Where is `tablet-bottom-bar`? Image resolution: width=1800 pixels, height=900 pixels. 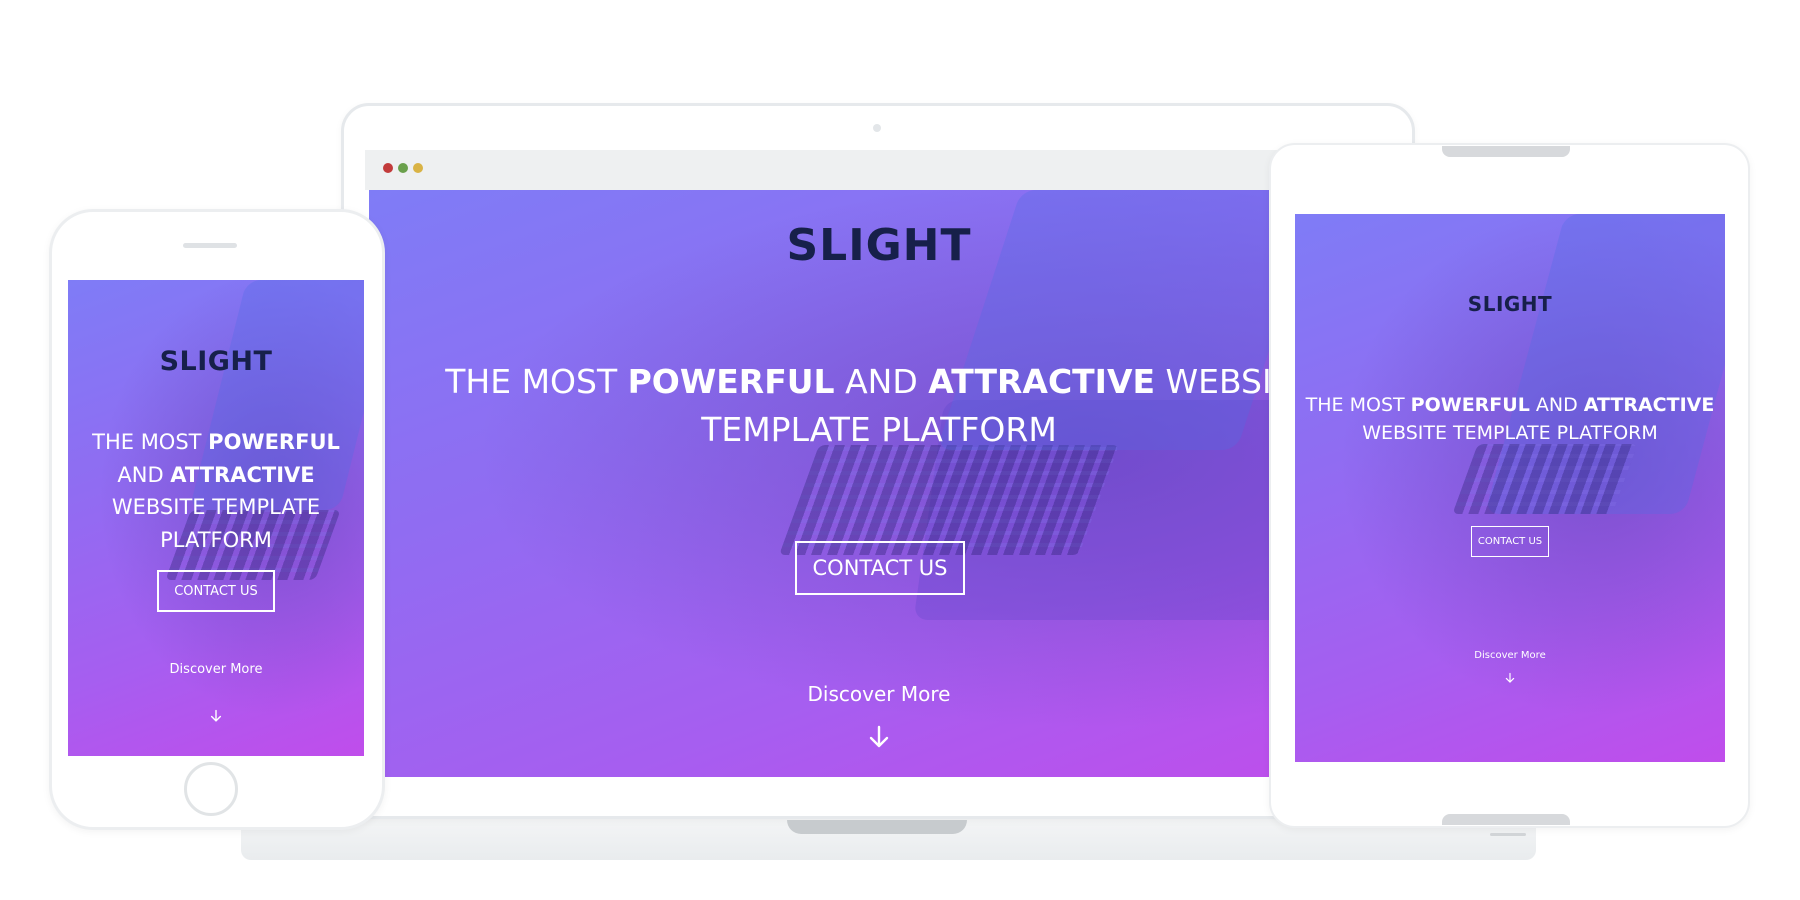
tablet-bottom-bar is located at coordinates (1506, 819).